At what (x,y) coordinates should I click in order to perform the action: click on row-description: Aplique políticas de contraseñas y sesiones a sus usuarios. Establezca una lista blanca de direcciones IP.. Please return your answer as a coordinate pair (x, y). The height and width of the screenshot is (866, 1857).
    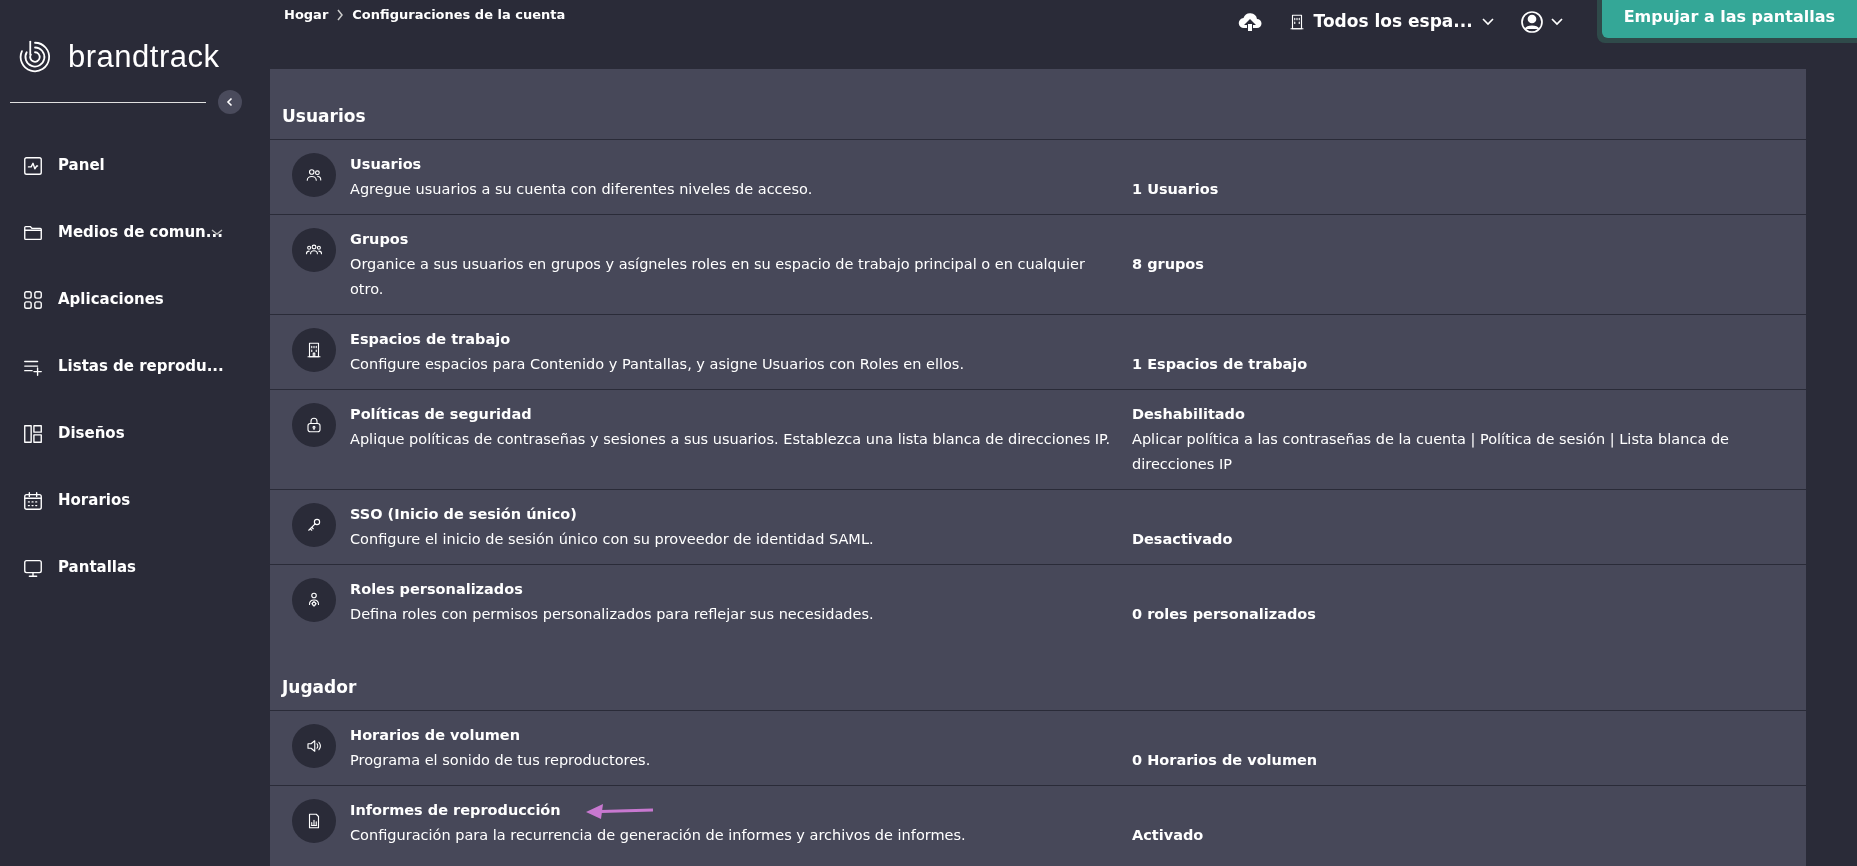
    Looking at the image, I should click on (731, 439).